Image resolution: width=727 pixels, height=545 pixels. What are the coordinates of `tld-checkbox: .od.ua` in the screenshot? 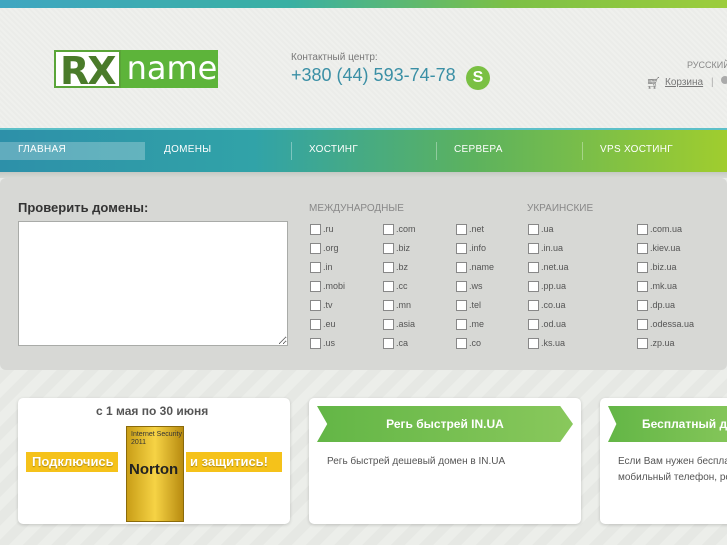 It's located at (547, 324).